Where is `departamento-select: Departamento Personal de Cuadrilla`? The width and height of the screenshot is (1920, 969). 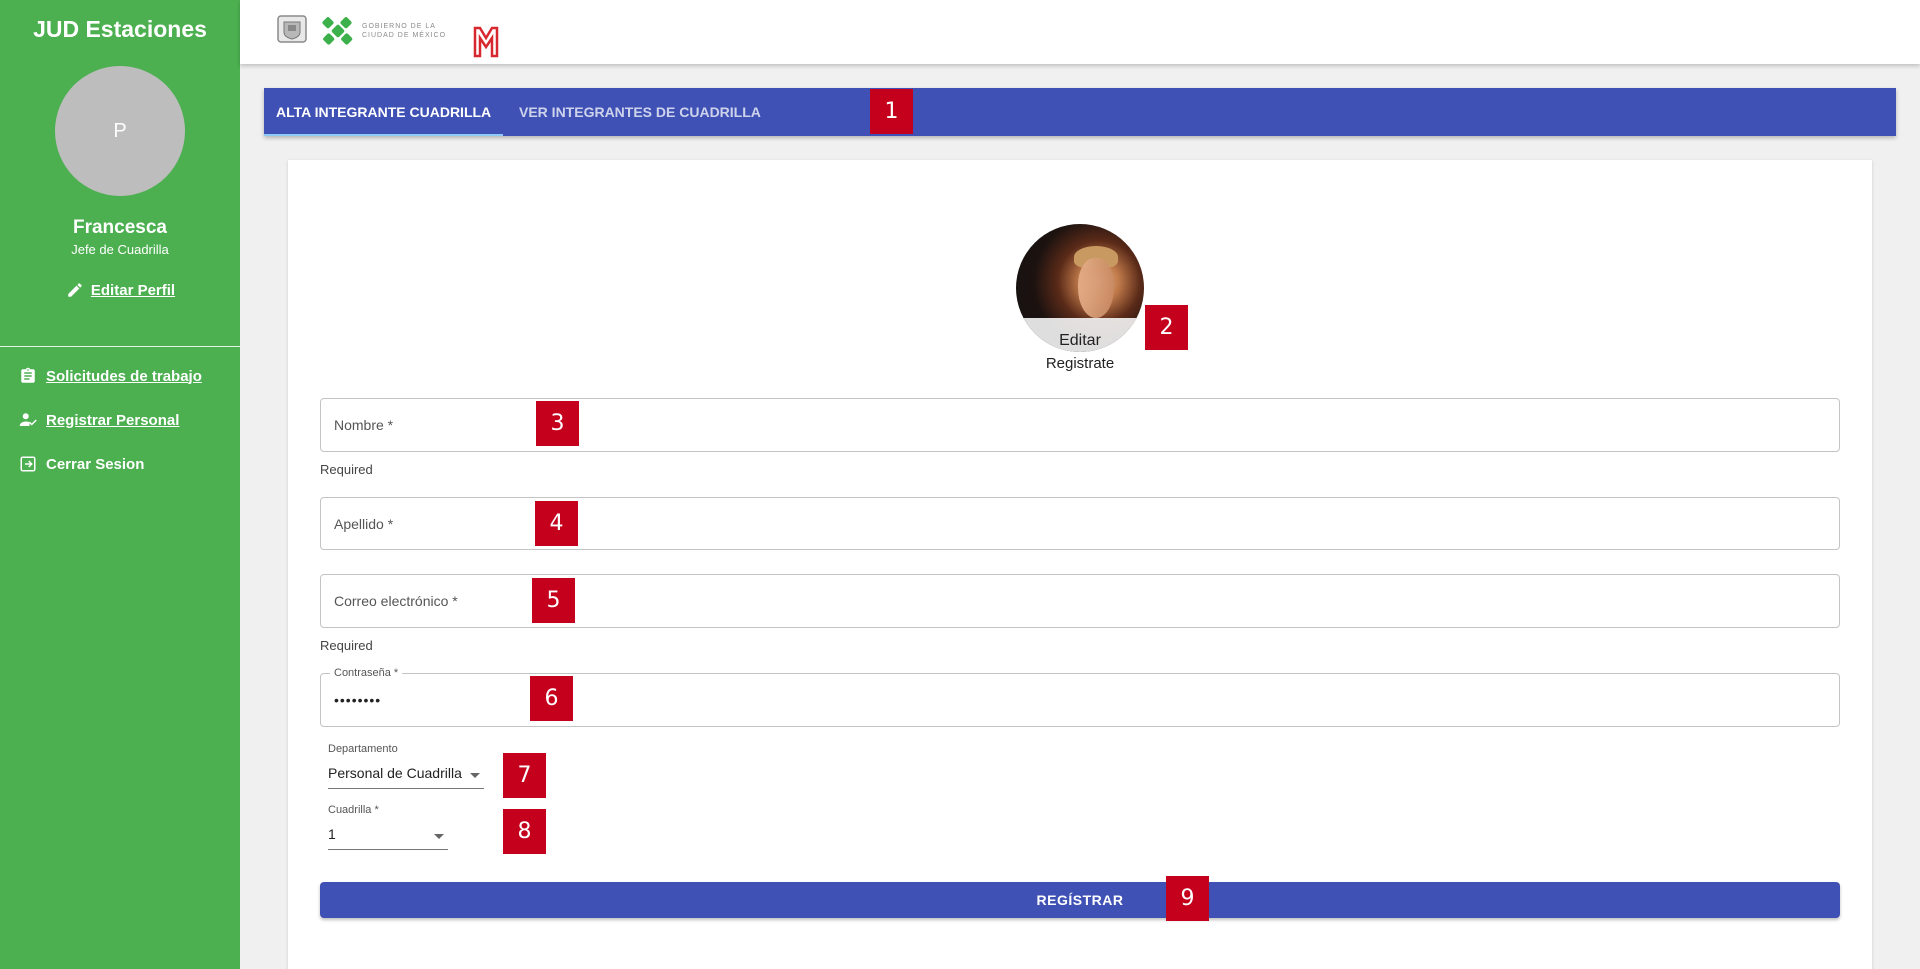
departamento-select: Departamento Personal de Cuadrilla is located at coordinates (406, 766).